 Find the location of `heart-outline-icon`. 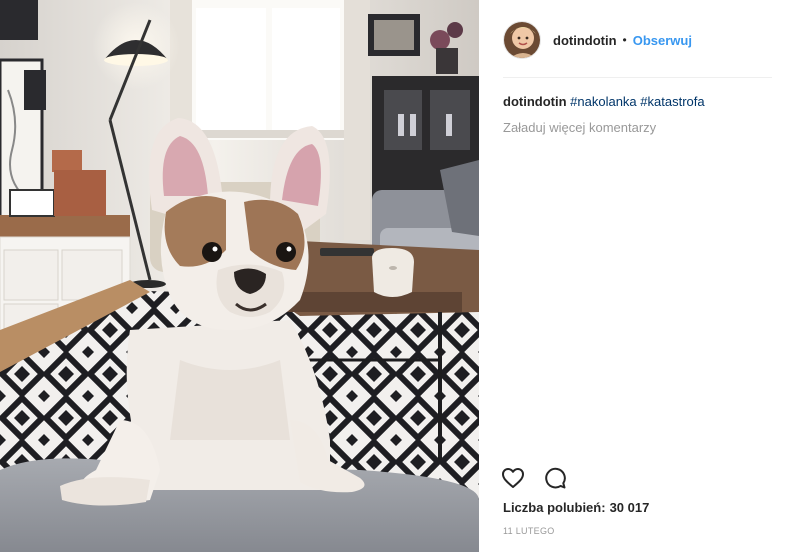

heart-outline-icon is located at coordinates (513, 478).